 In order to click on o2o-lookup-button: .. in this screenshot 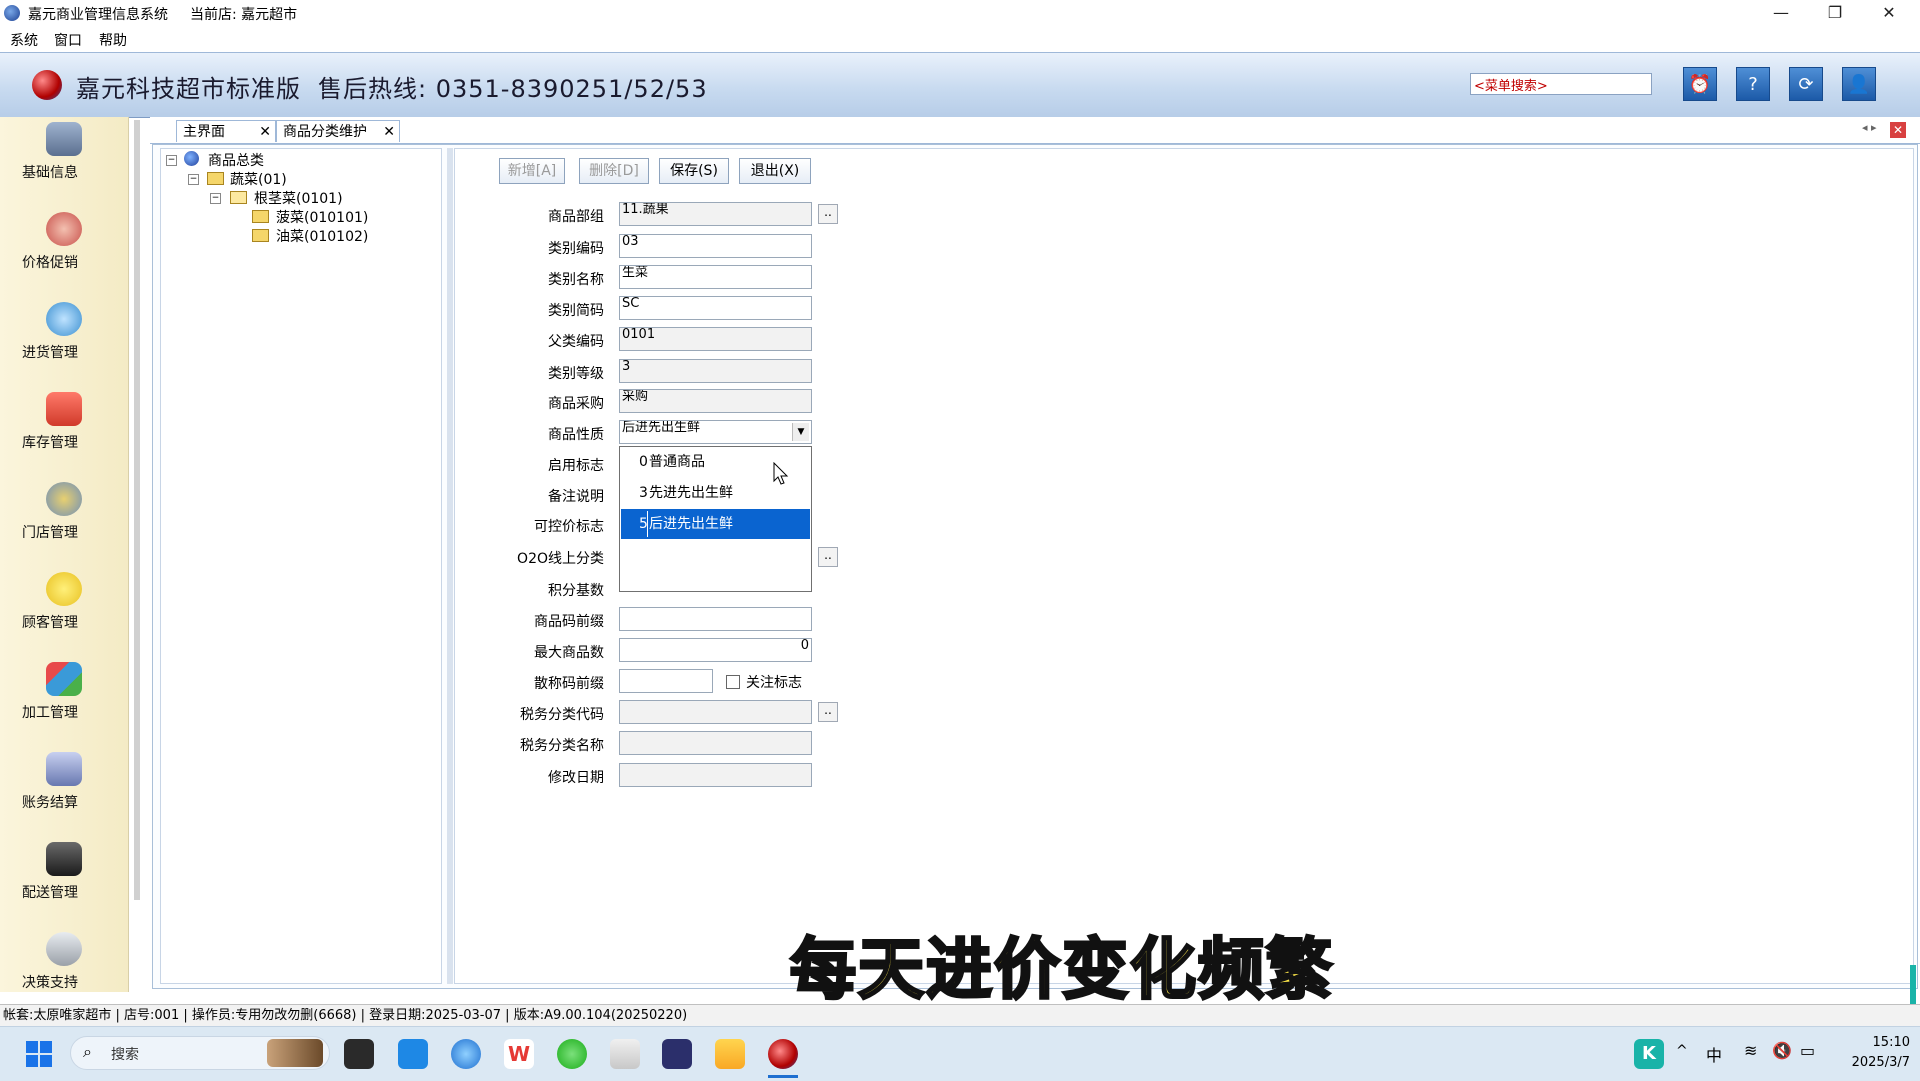, I will do `click(828, 557)`.